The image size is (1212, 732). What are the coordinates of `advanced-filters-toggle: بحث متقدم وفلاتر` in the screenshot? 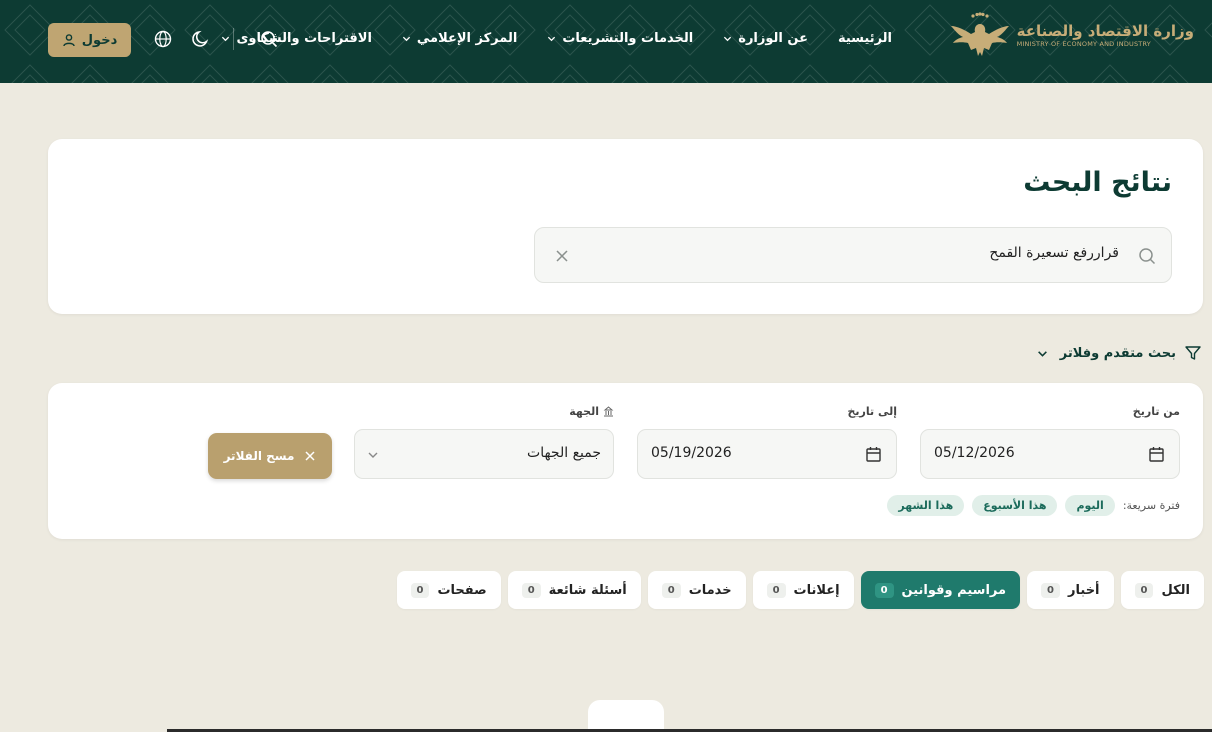 It's located at (1119, 353).